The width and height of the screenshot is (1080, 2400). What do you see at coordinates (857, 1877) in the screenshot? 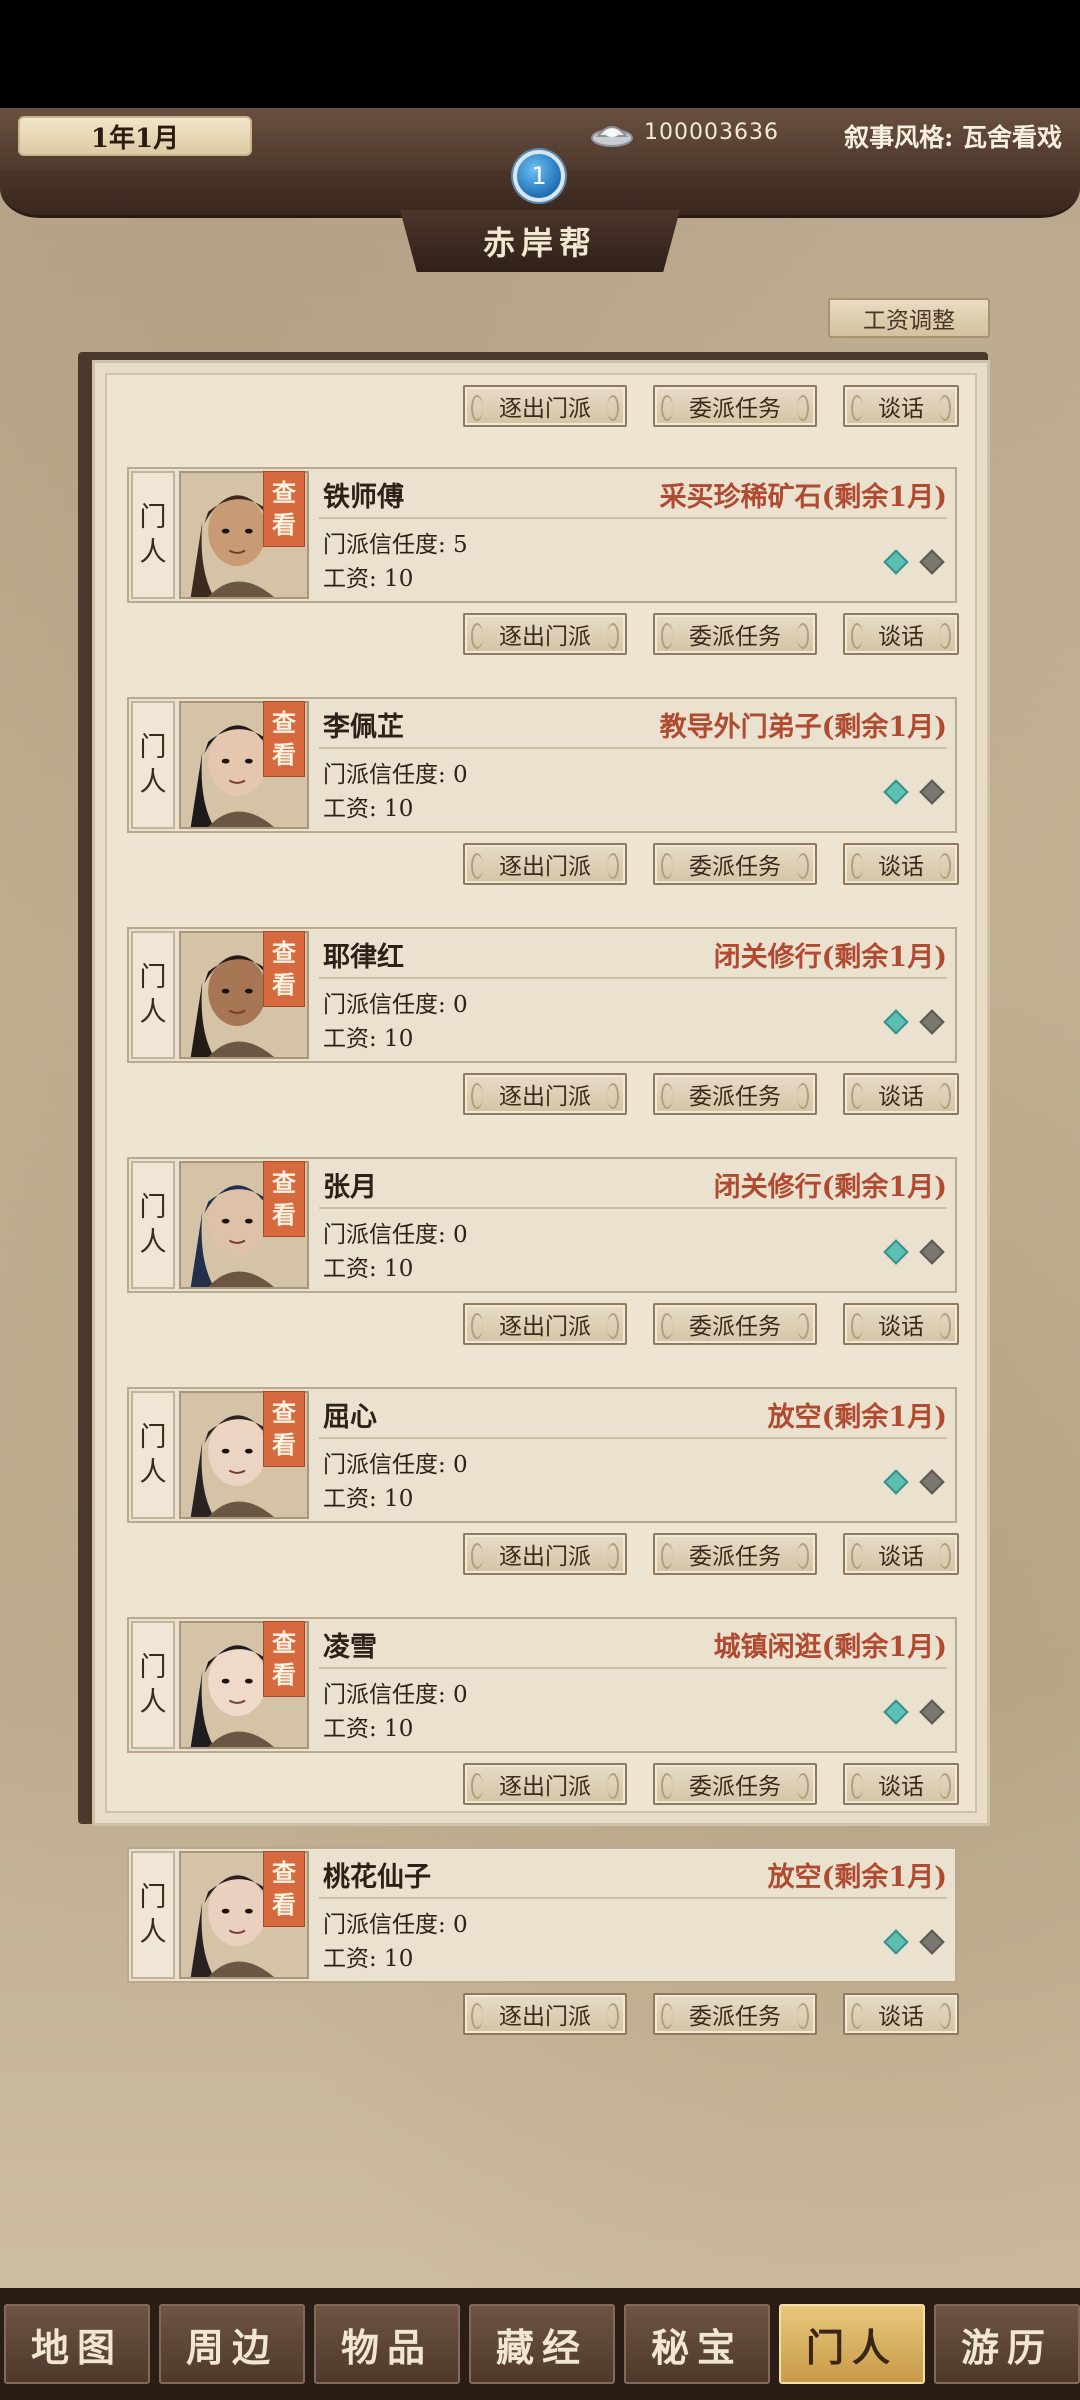
I see `member-task: 放空(剩余1月)` at bounding box center [857, 1877].